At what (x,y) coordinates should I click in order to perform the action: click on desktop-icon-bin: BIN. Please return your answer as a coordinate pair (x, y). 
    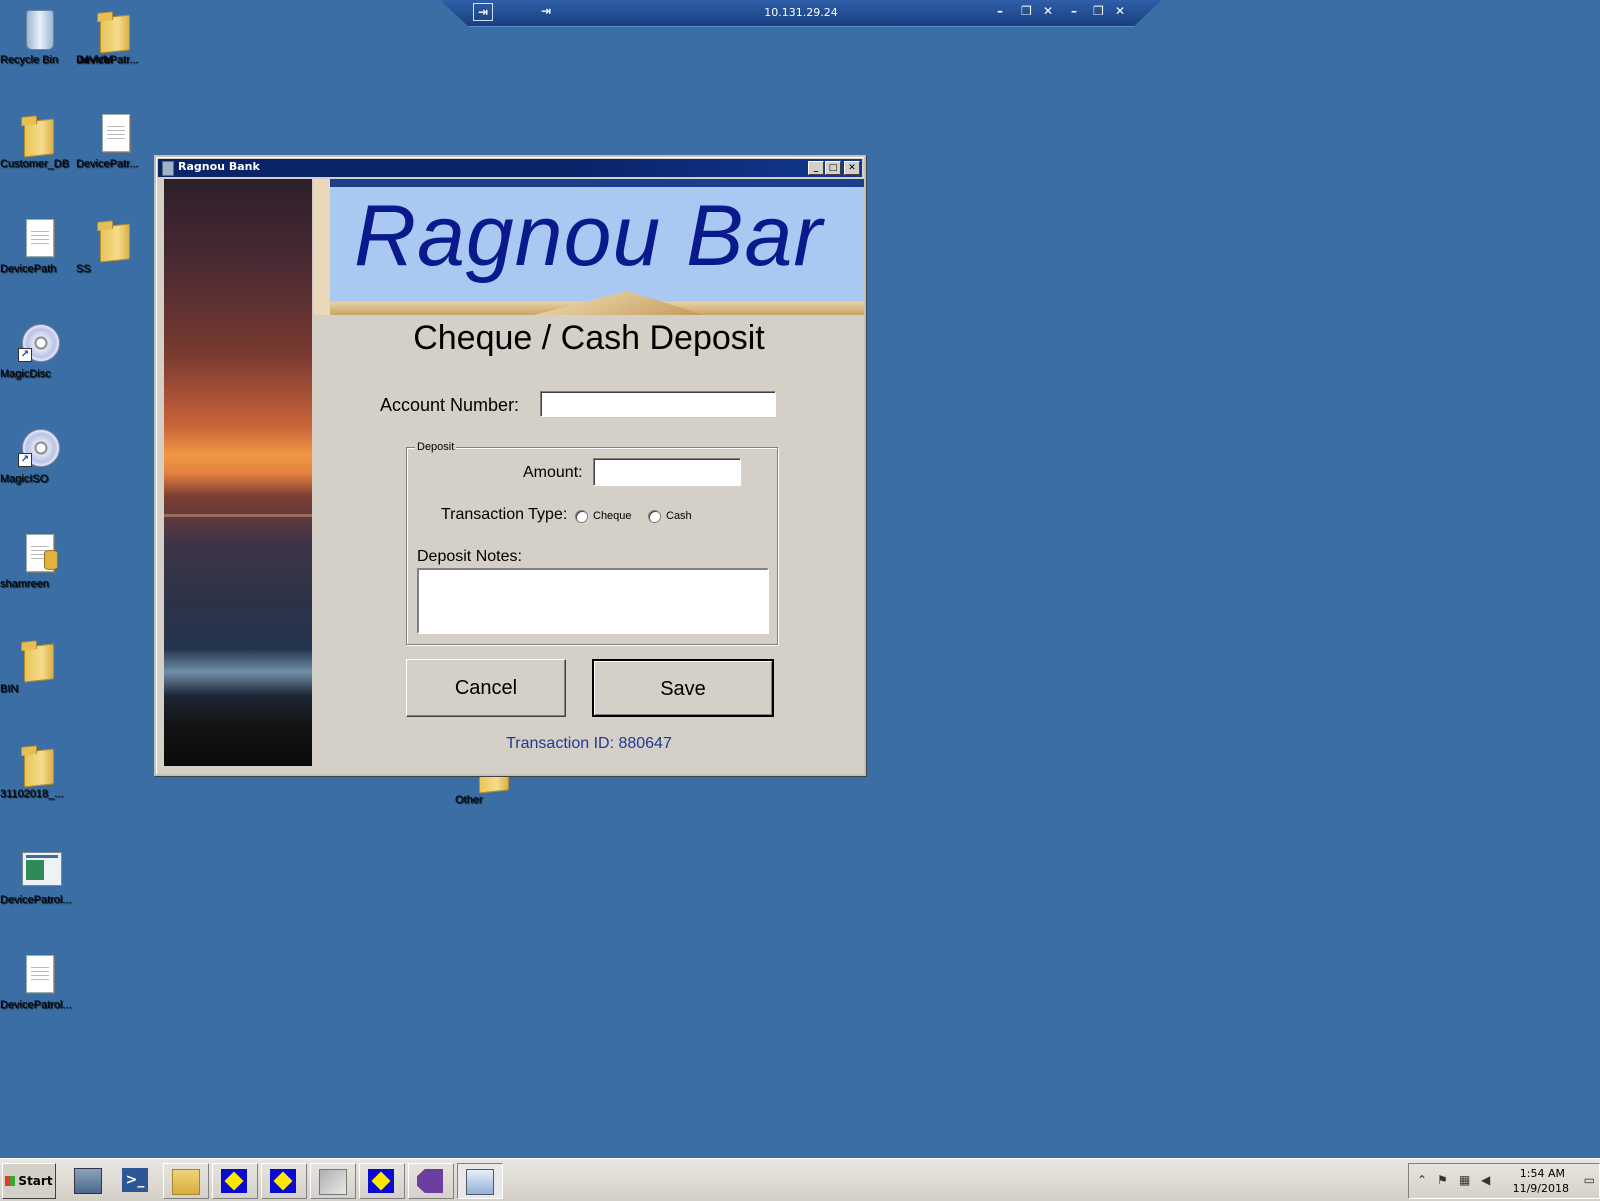
    Looking at the image, I should click on (38, 665).